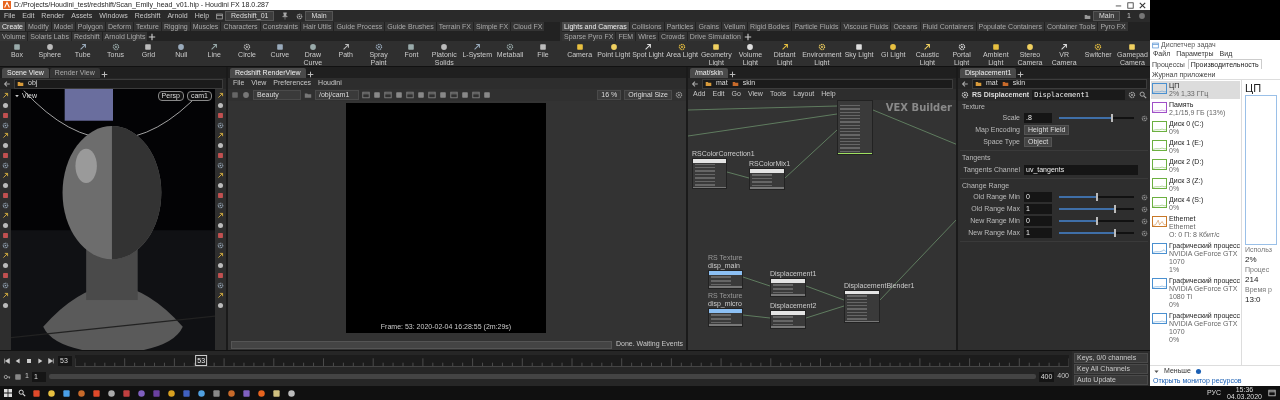 Image resolution: width=1280 pixels, height=400 pixels. What do you see at coordinates (308, 95) in the screenshot?
I see `folder-icon` at bounding box center [308, 95].